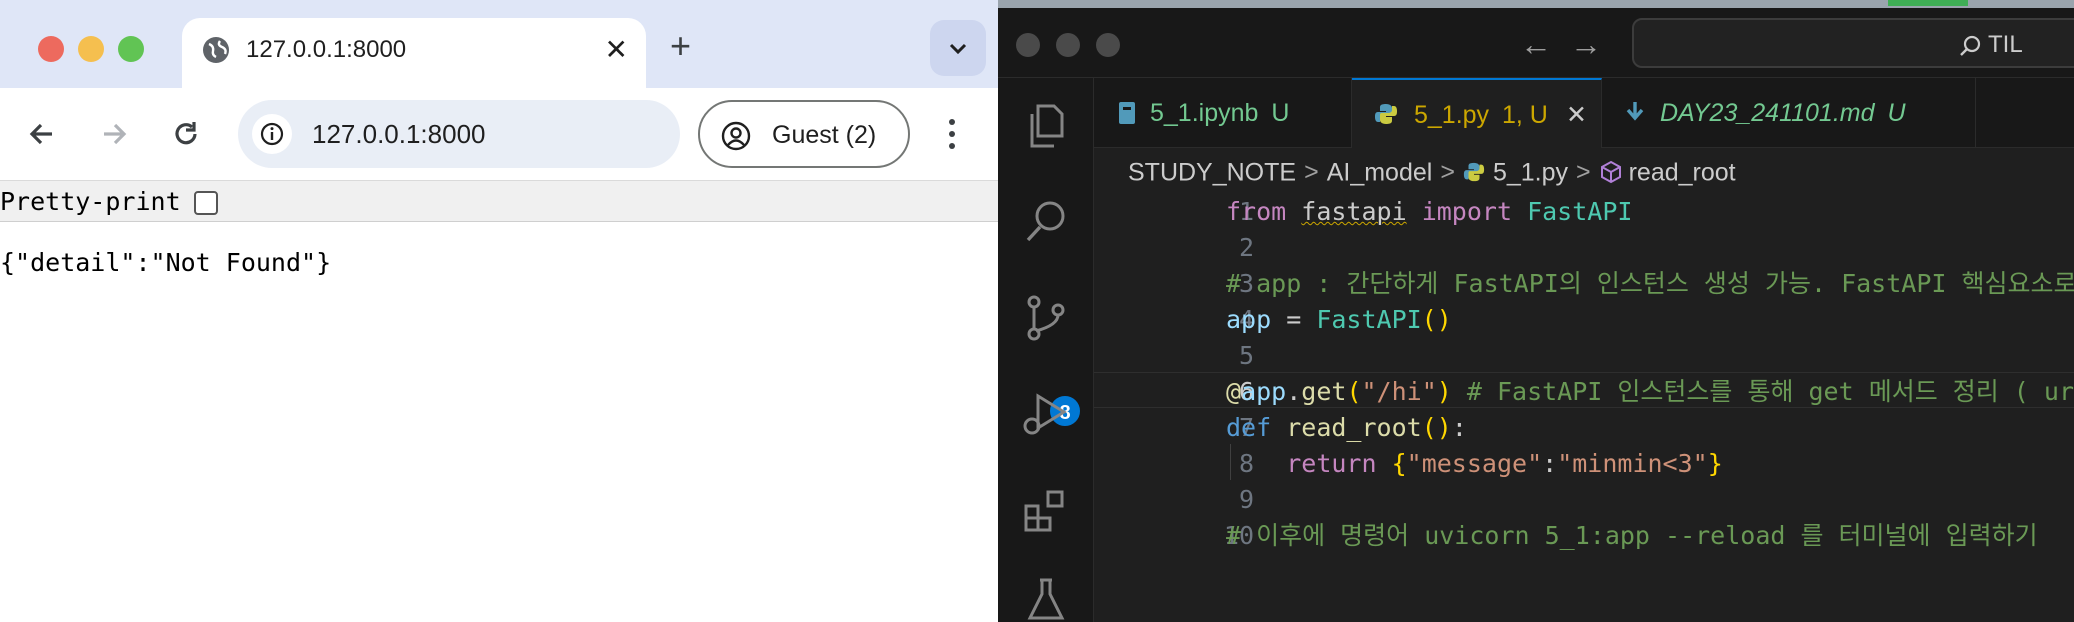 This screenshot has height=622, width=2074. Describe the element at coordinates (414, 54) in the screenshot. I see `browser-tab-active: 127.0.0.1:8000 ✕` at that location.